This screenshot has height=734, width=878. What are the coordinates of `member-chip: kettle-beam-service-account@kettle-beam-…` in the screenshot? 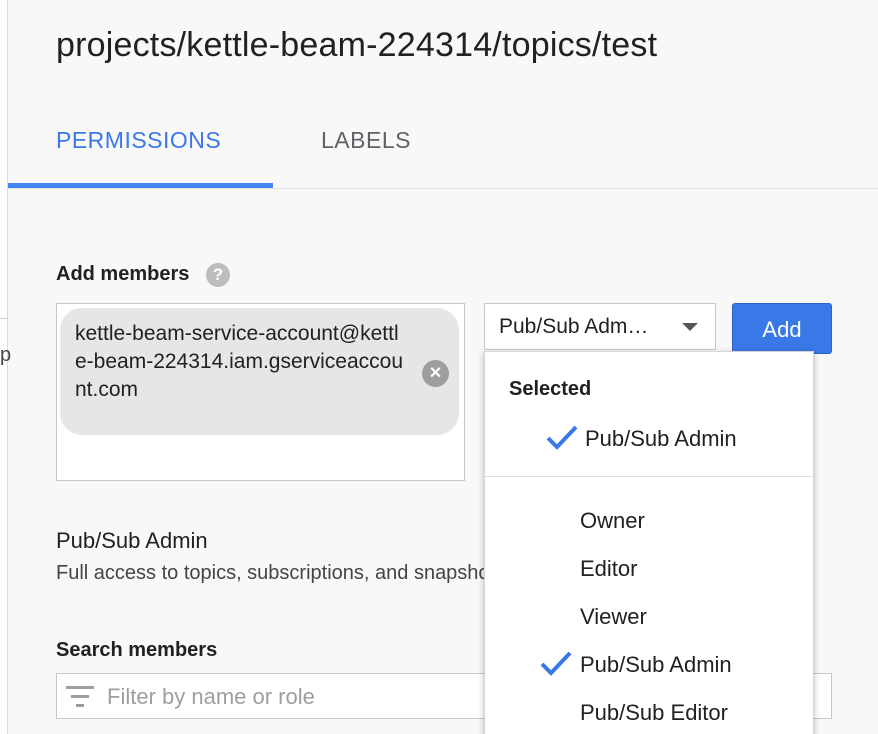 It's located at (259, 371).